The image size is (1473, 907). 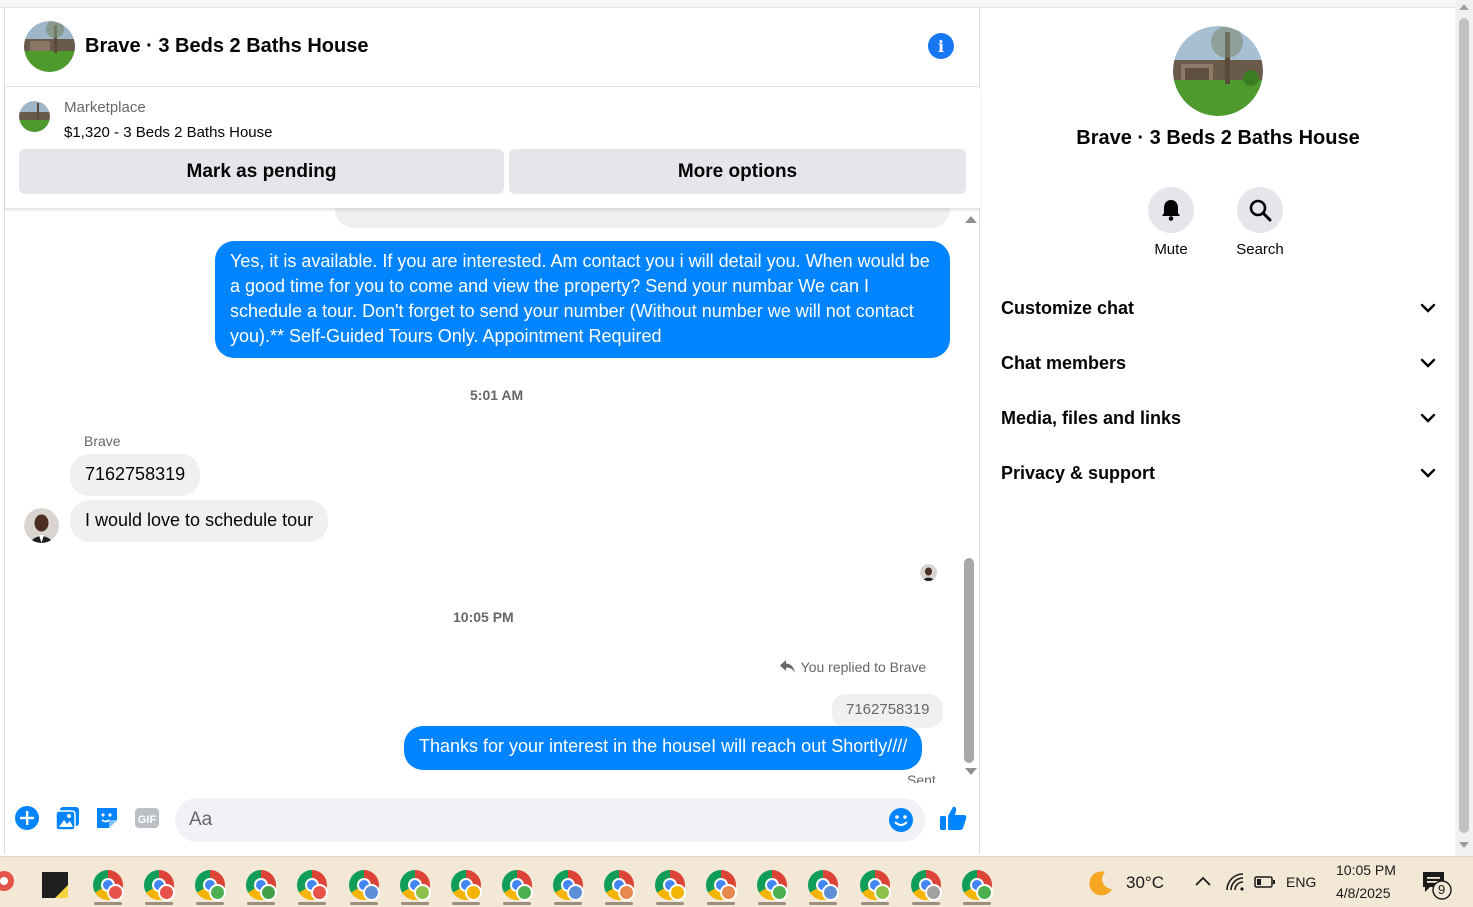 What do you see at coordinates (1145, 883) in the screenshot?
I see `weather-temperature: 30°C` at bounding box center [1145, 883].